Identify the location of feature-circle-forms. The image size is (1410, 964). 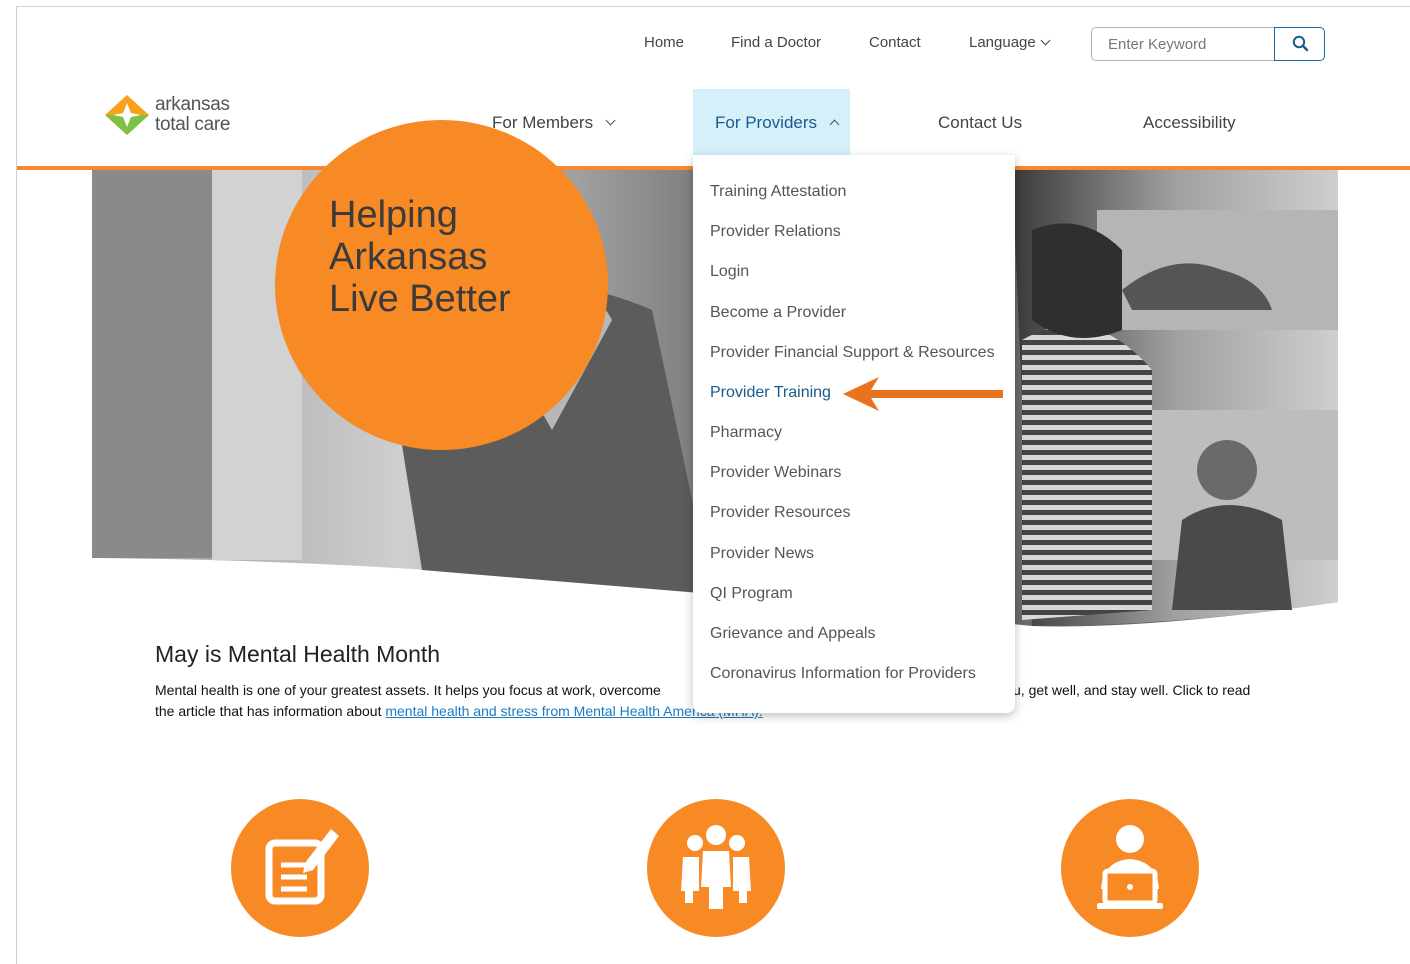
(300, 868).